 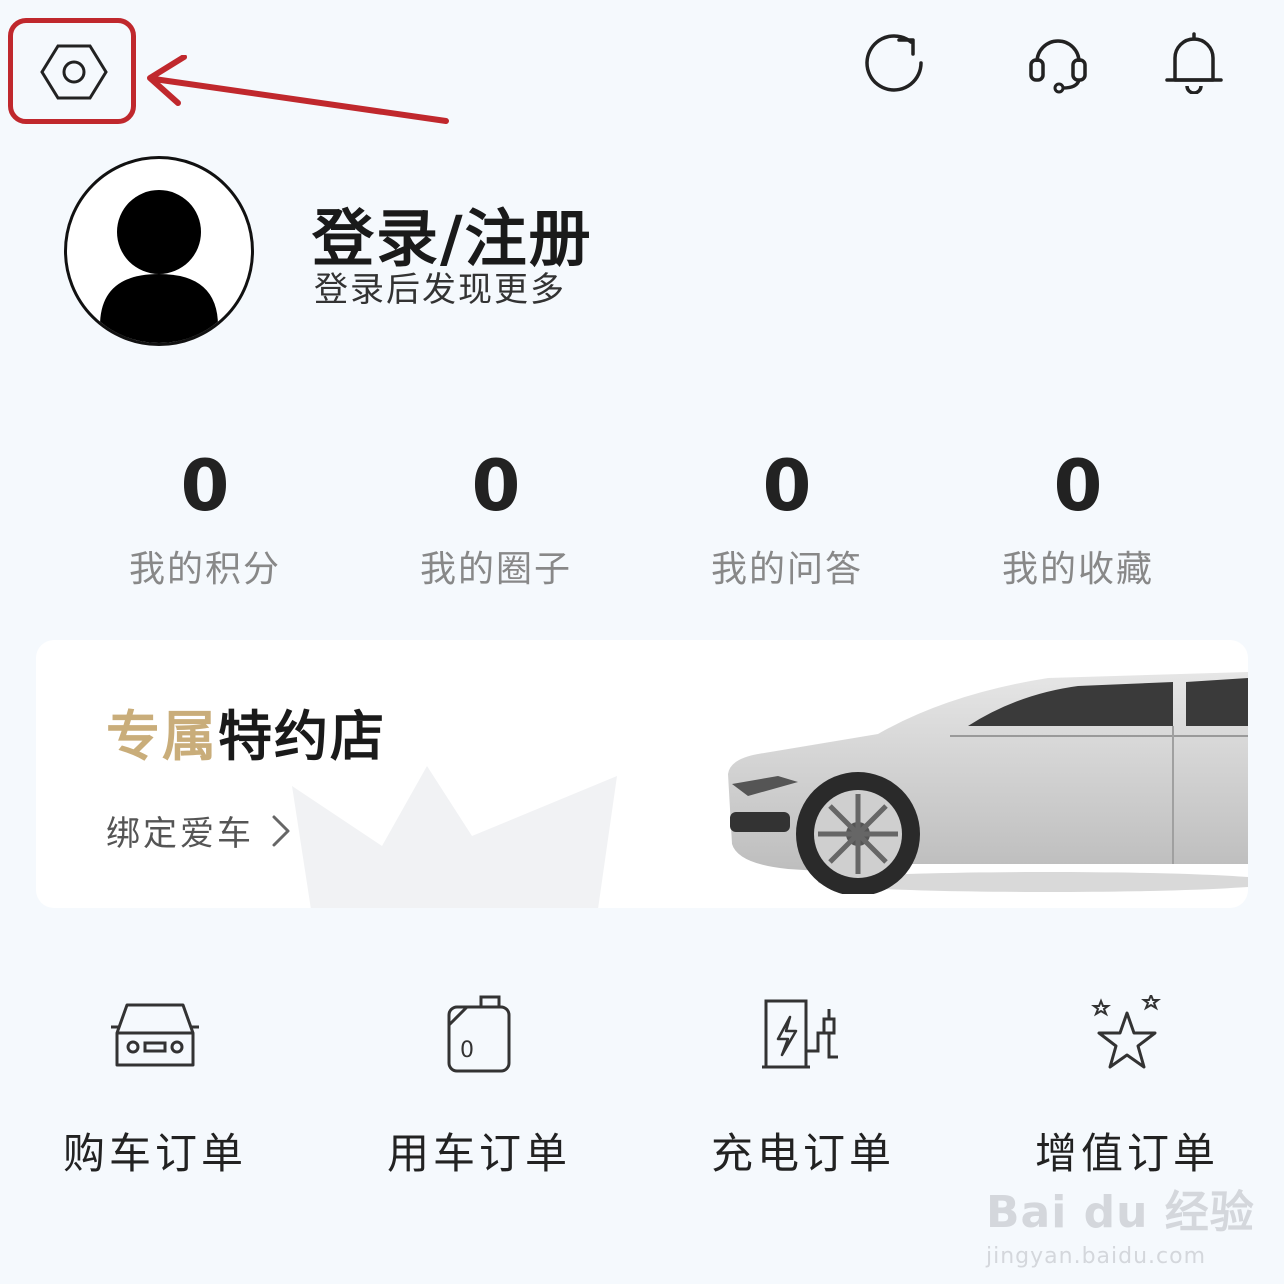 What do you see at coordinates (440, 290) in the screenshot?
I see `login-subtitle: 登录后发现更多` at bounding box center [440, 290].